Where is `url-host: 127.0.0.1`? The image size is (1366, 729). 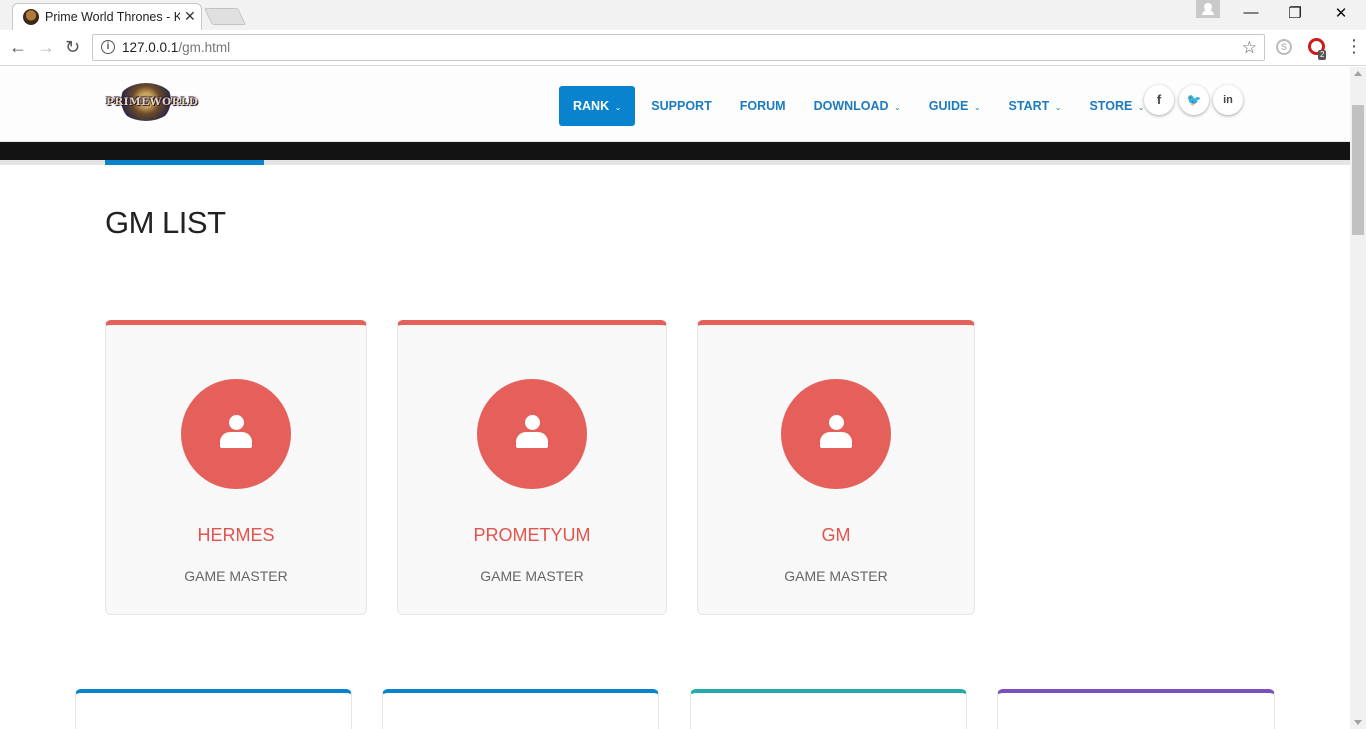
url-host: 127.0.0.1 is located at coordinates (150, 47).